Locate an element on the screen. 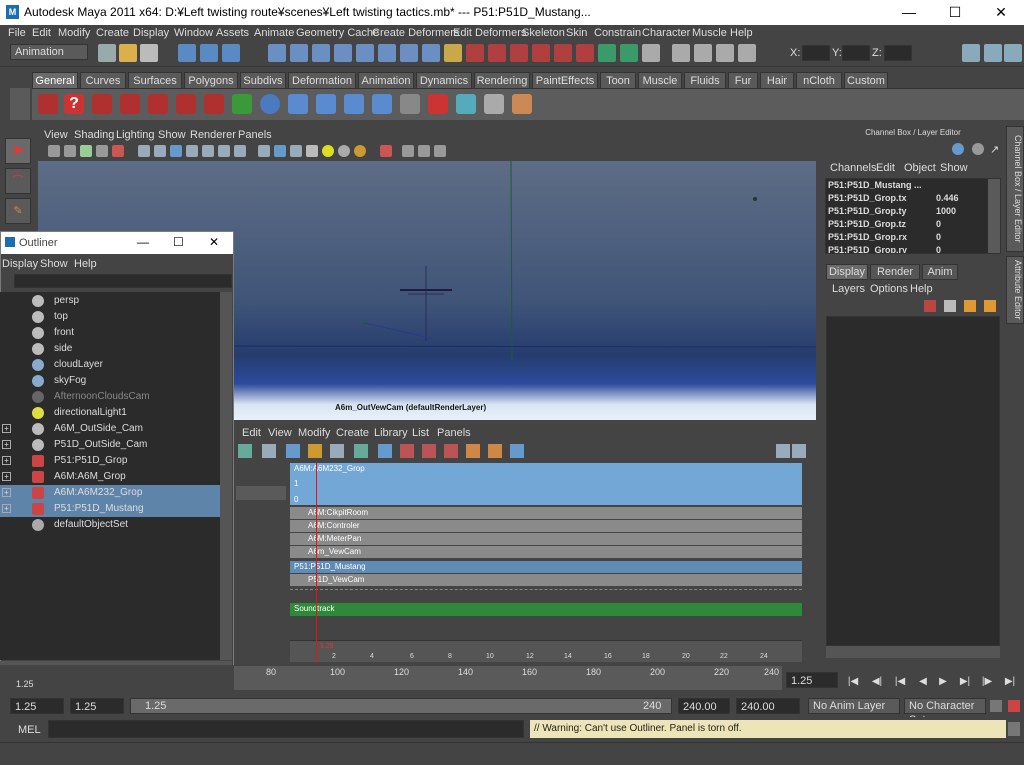  shelf-camera-icon is located at coordinates (158, 104).